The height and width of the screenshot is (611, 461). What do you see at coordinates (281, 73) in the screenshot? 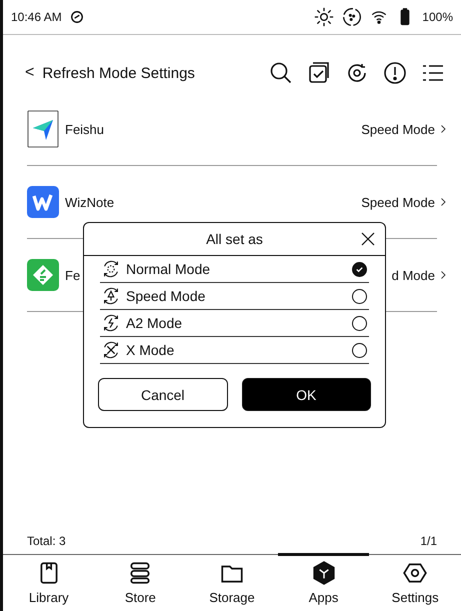
I see `search-icon` at bounding box center [281, 73].